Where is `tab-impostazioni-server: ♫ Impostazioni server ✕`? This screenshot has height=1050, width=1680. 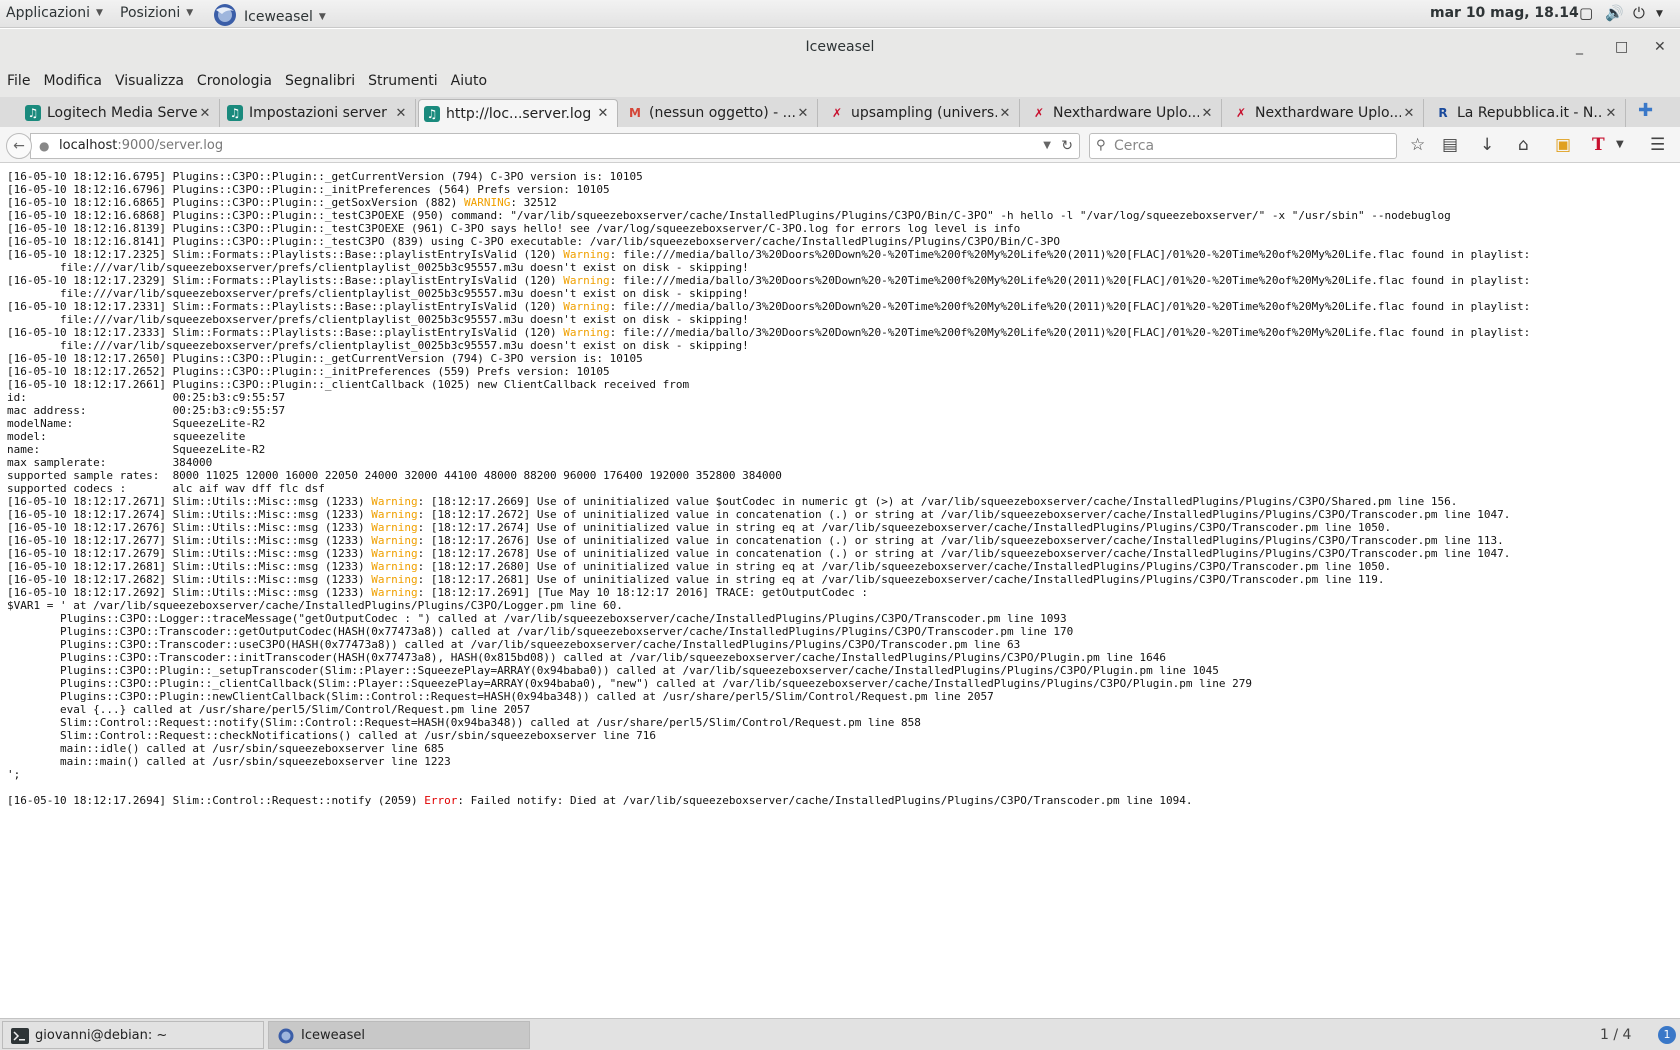
tab-impostazioni-server: ♫ Impostazioni server ✕ is located at coordinates (319, 113).